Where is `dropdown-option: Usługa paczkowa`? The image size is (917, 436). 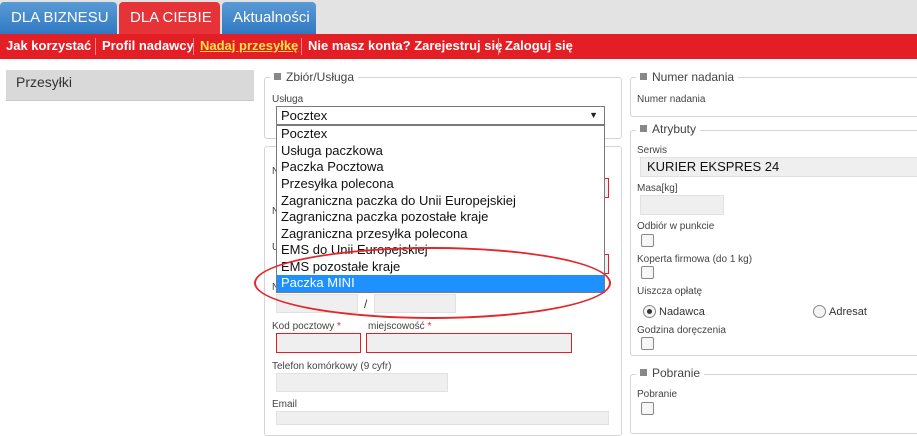 dropdown-option: Usługa paczkowa is located at coordinates (440, 151).